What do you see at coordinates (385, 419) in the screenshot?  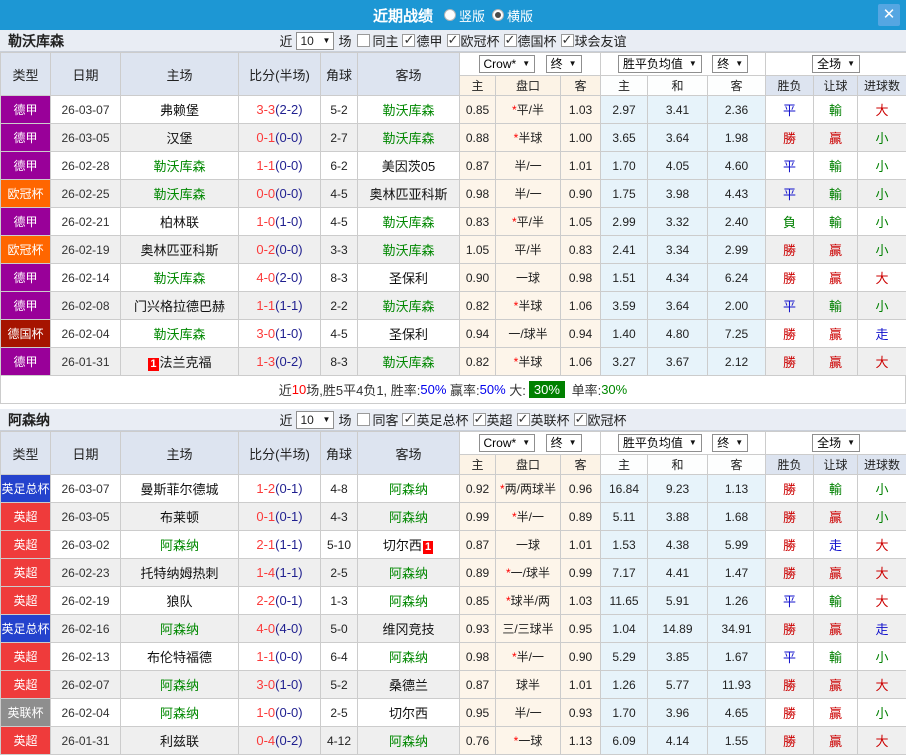 I see `same-venue-label: 同客` at bounding box center [385, 419].